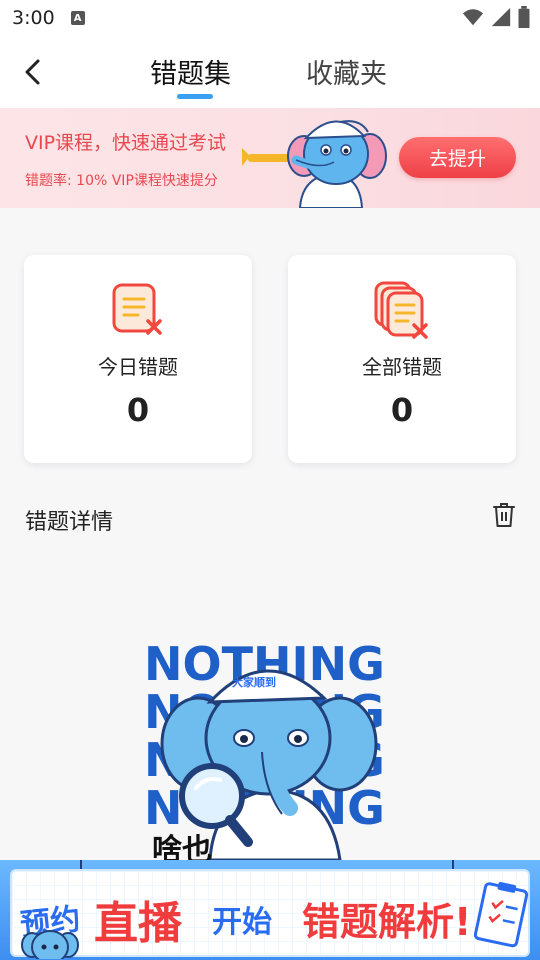 This screenshot has width=540, height=960. Describe the element at coordinates (126, 143) in the screenshot. I see `vip-banner-title: VIP课程，快速通过考试` at that location.